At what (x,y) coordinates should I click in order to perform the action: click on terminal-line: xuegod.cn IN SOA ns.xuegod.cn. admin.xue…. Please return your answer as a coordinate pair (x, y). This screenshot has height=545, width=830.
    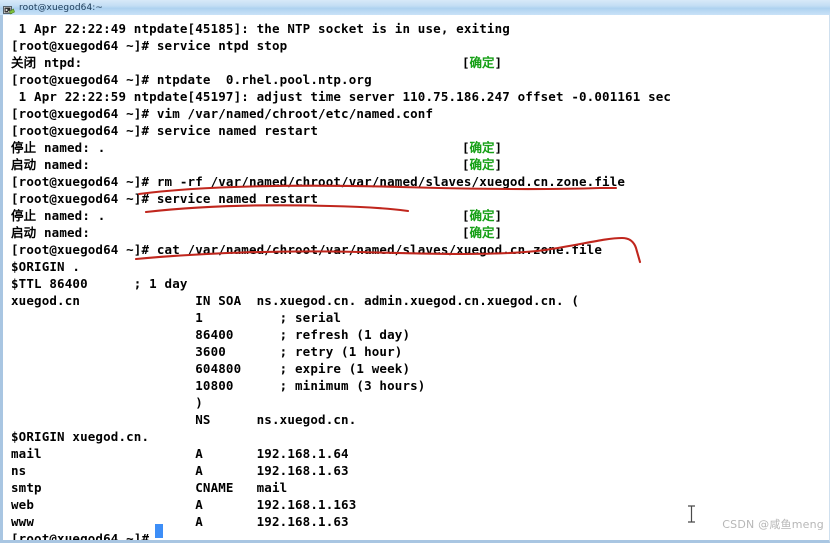
    Looking at the image, I should click on (295, 300).